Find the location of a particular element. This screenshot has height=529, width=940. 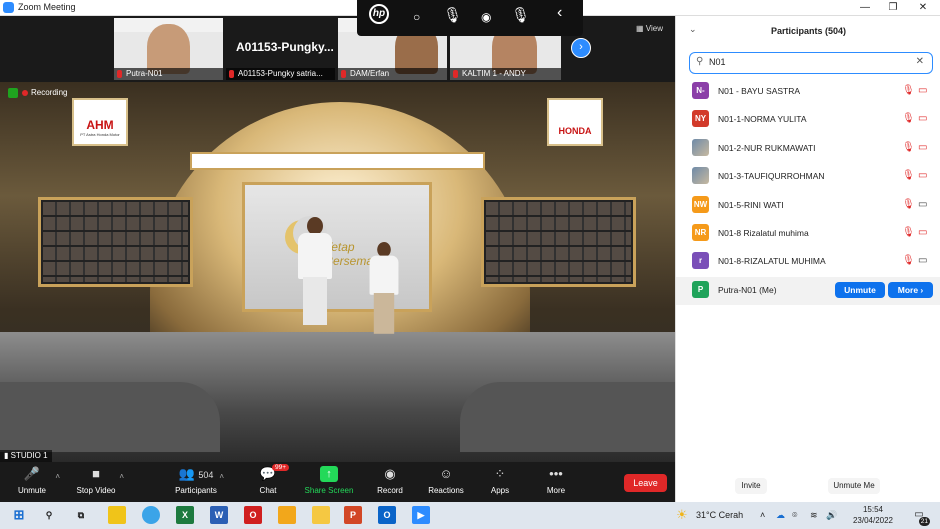

unmute-label: Unmute is located at coordinates (31, 490).